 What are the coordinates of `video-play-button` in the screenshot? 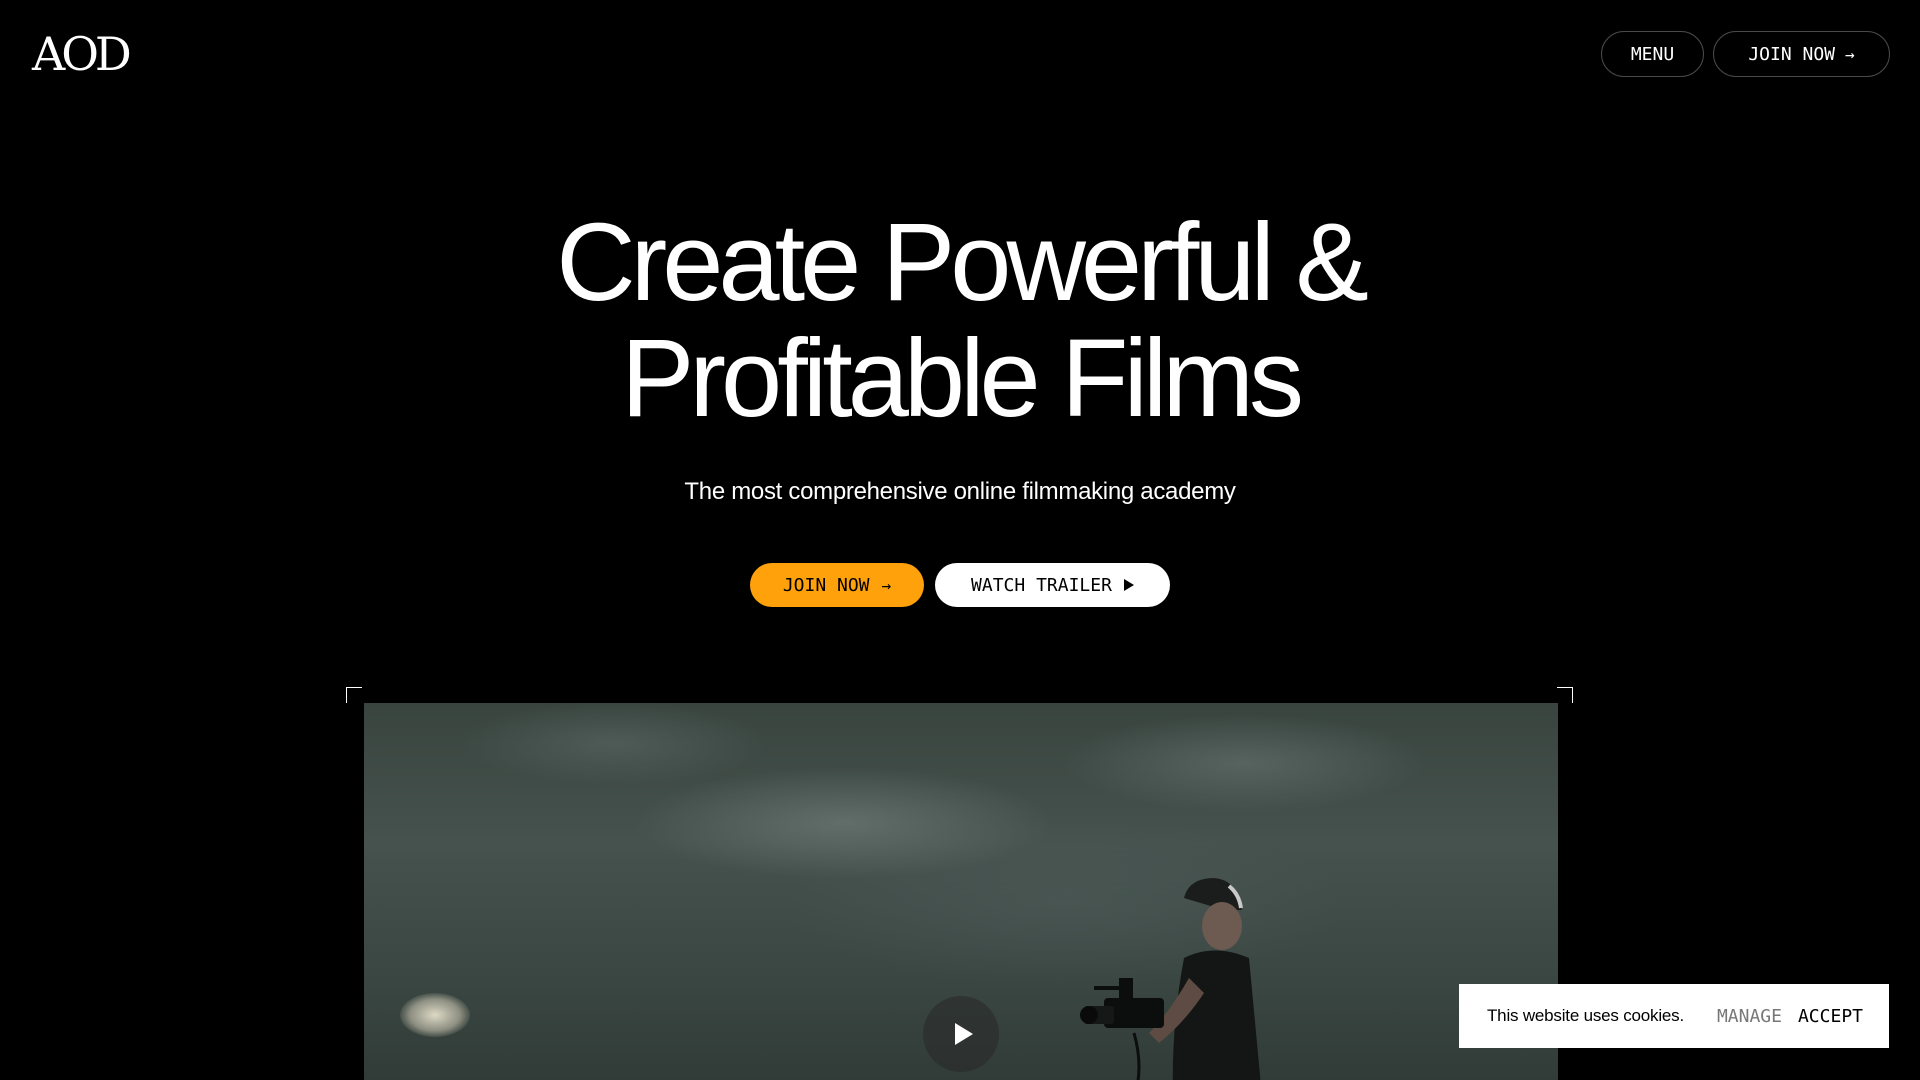 It's located at (961, 1034).